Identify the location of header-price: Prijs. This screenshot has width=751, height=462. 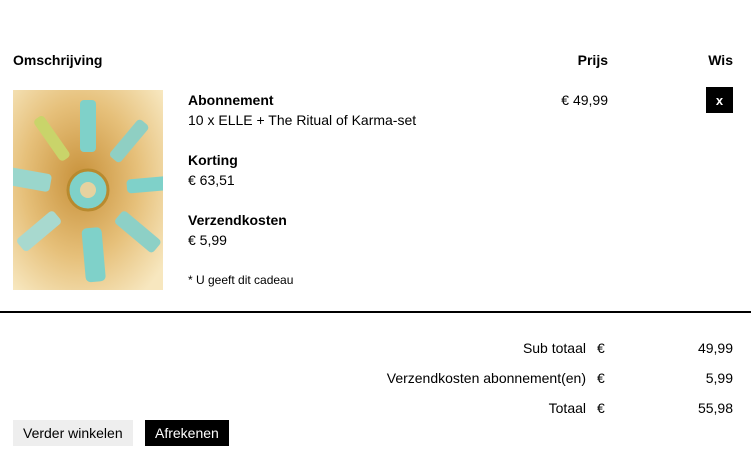
(592, 60).